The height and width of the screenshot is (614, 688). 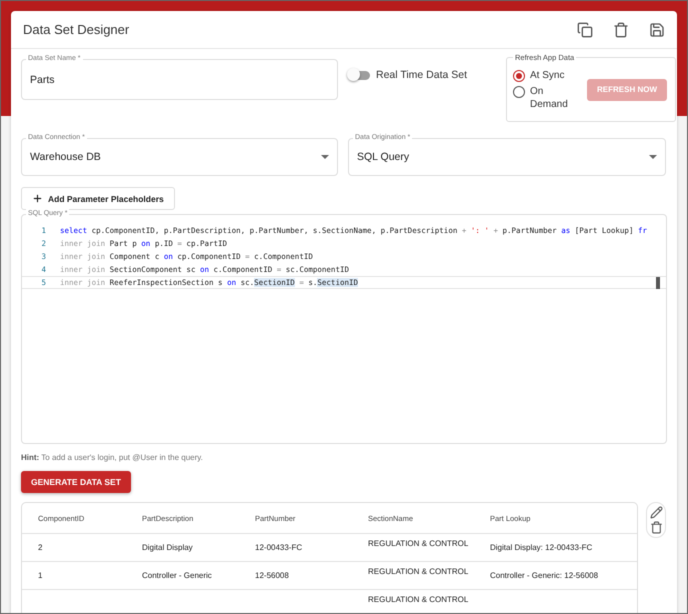 What do you see at coordinates (383, 157) in the screenshot?
I see `field-value: SQL Query` at bounding box center [383, 157].